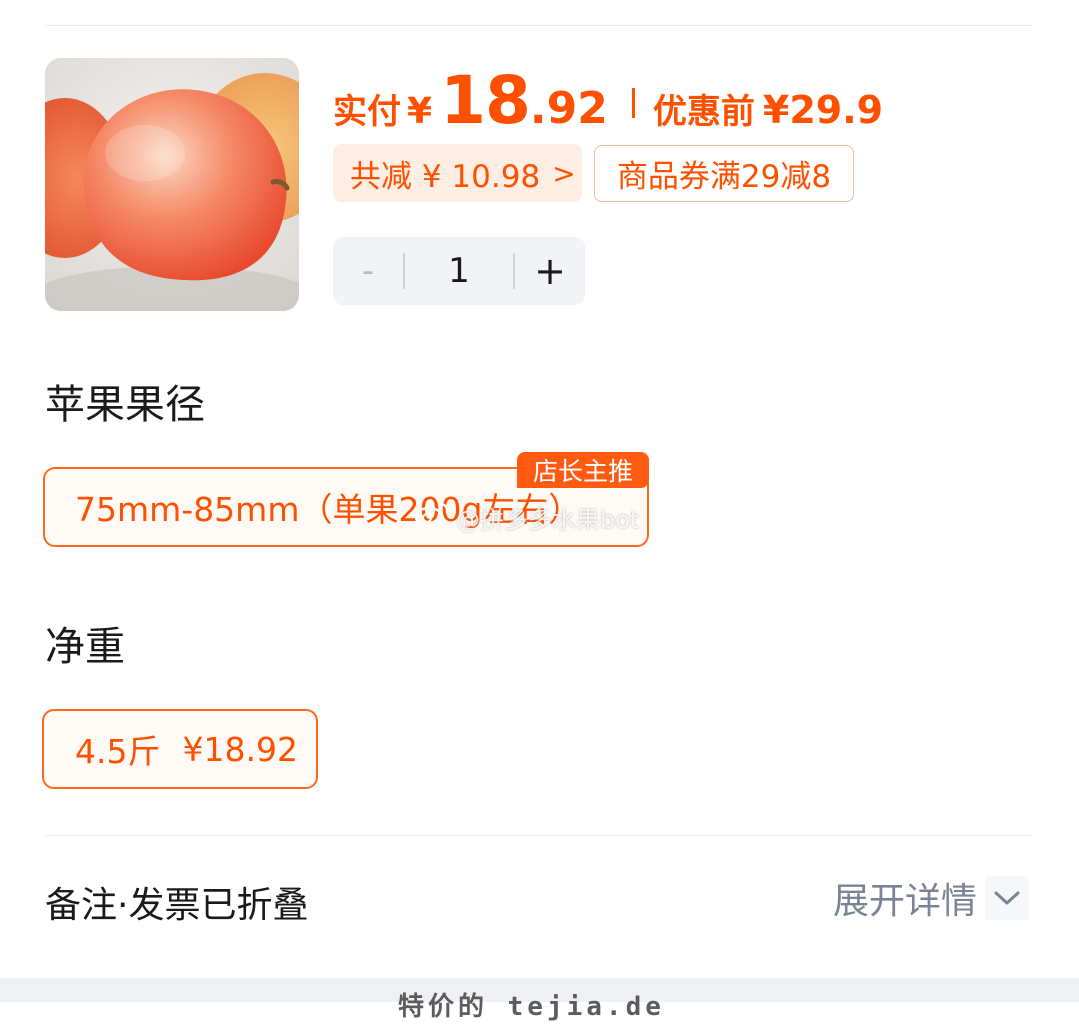 The width and height of the screenshot is (1079, 1028). I want to click on price-separator, so click(633, 103).